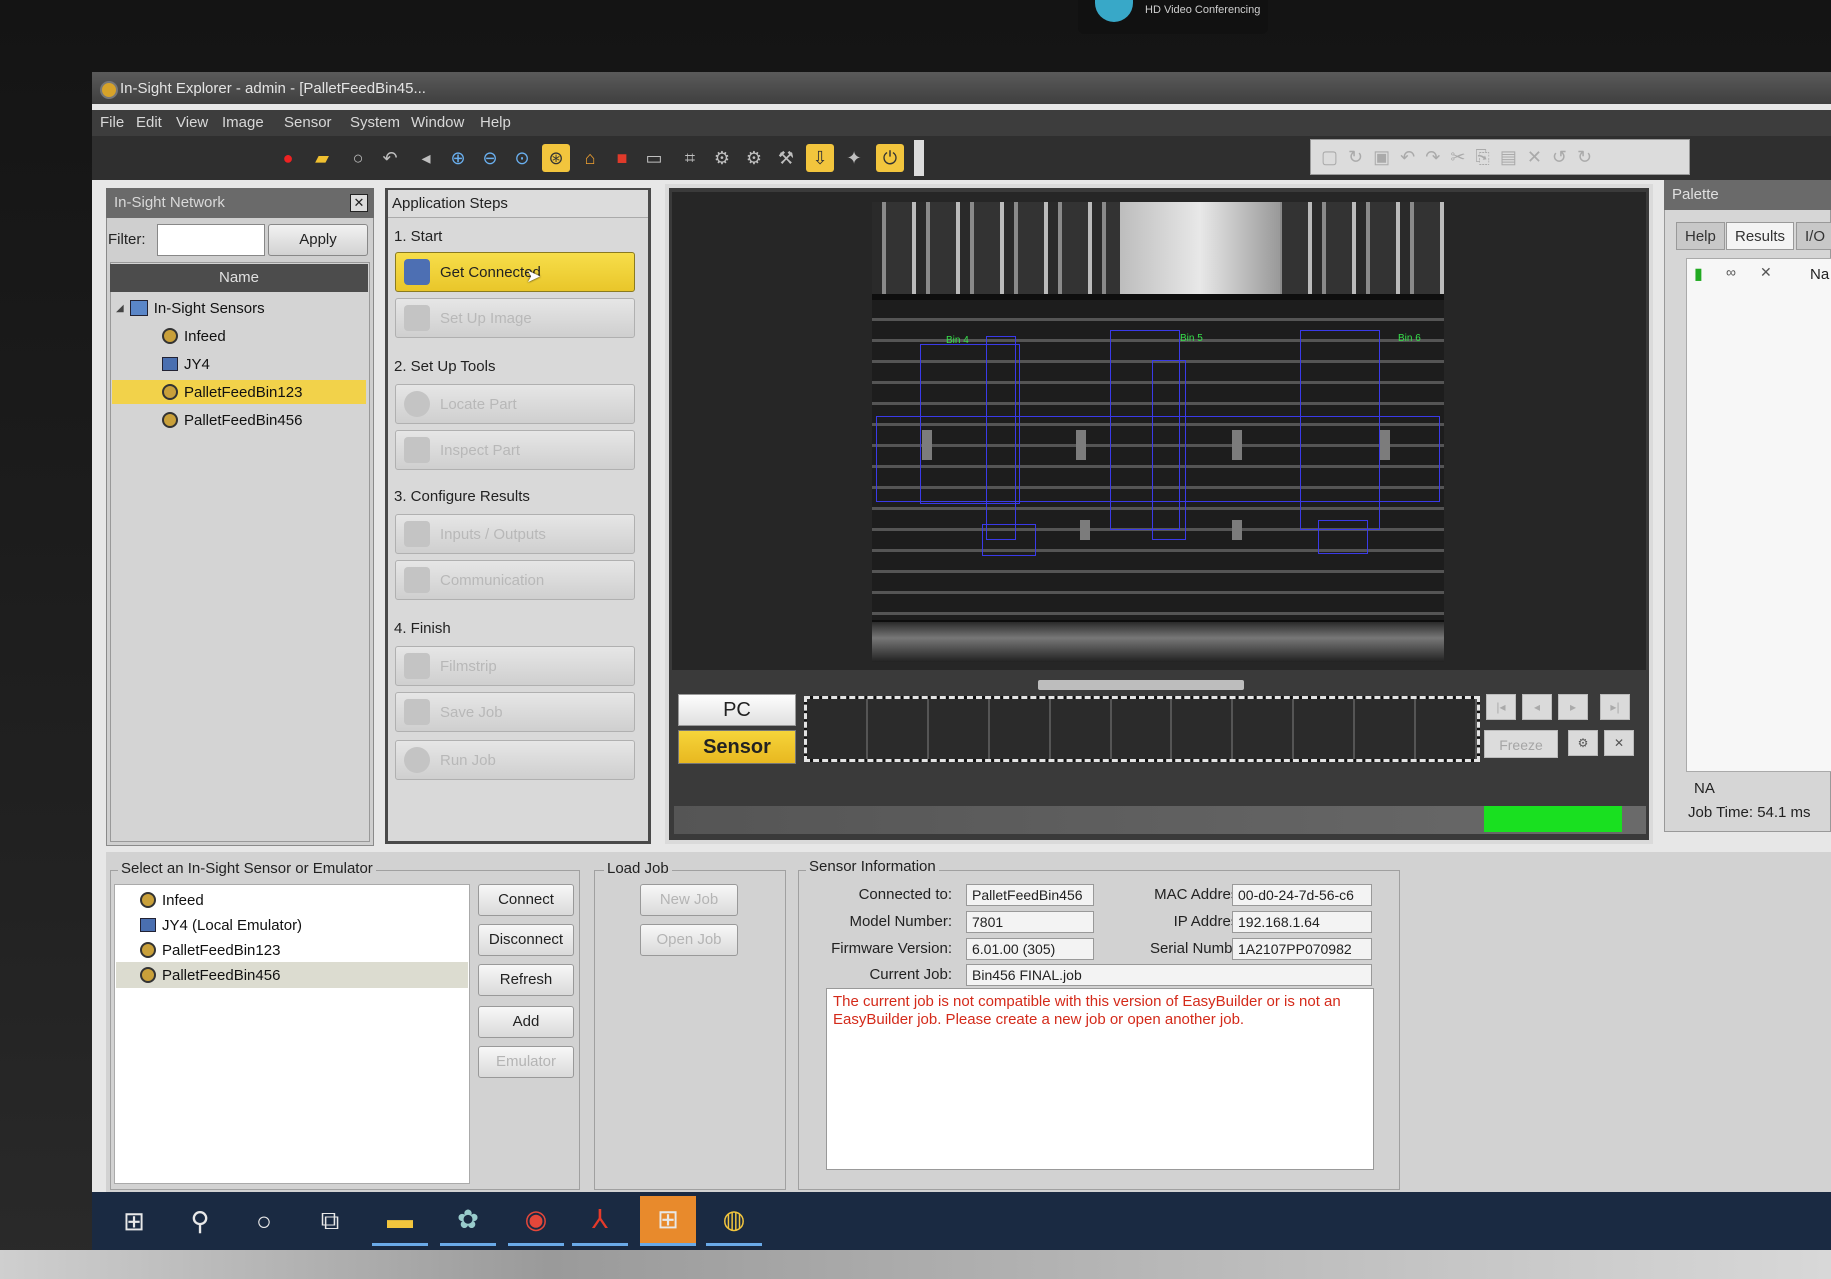 Image resolution: width=1831 pixels, height=1279 pixels. I want to click on clear-filmstrip-icon: ✕, so click(1619, 743).